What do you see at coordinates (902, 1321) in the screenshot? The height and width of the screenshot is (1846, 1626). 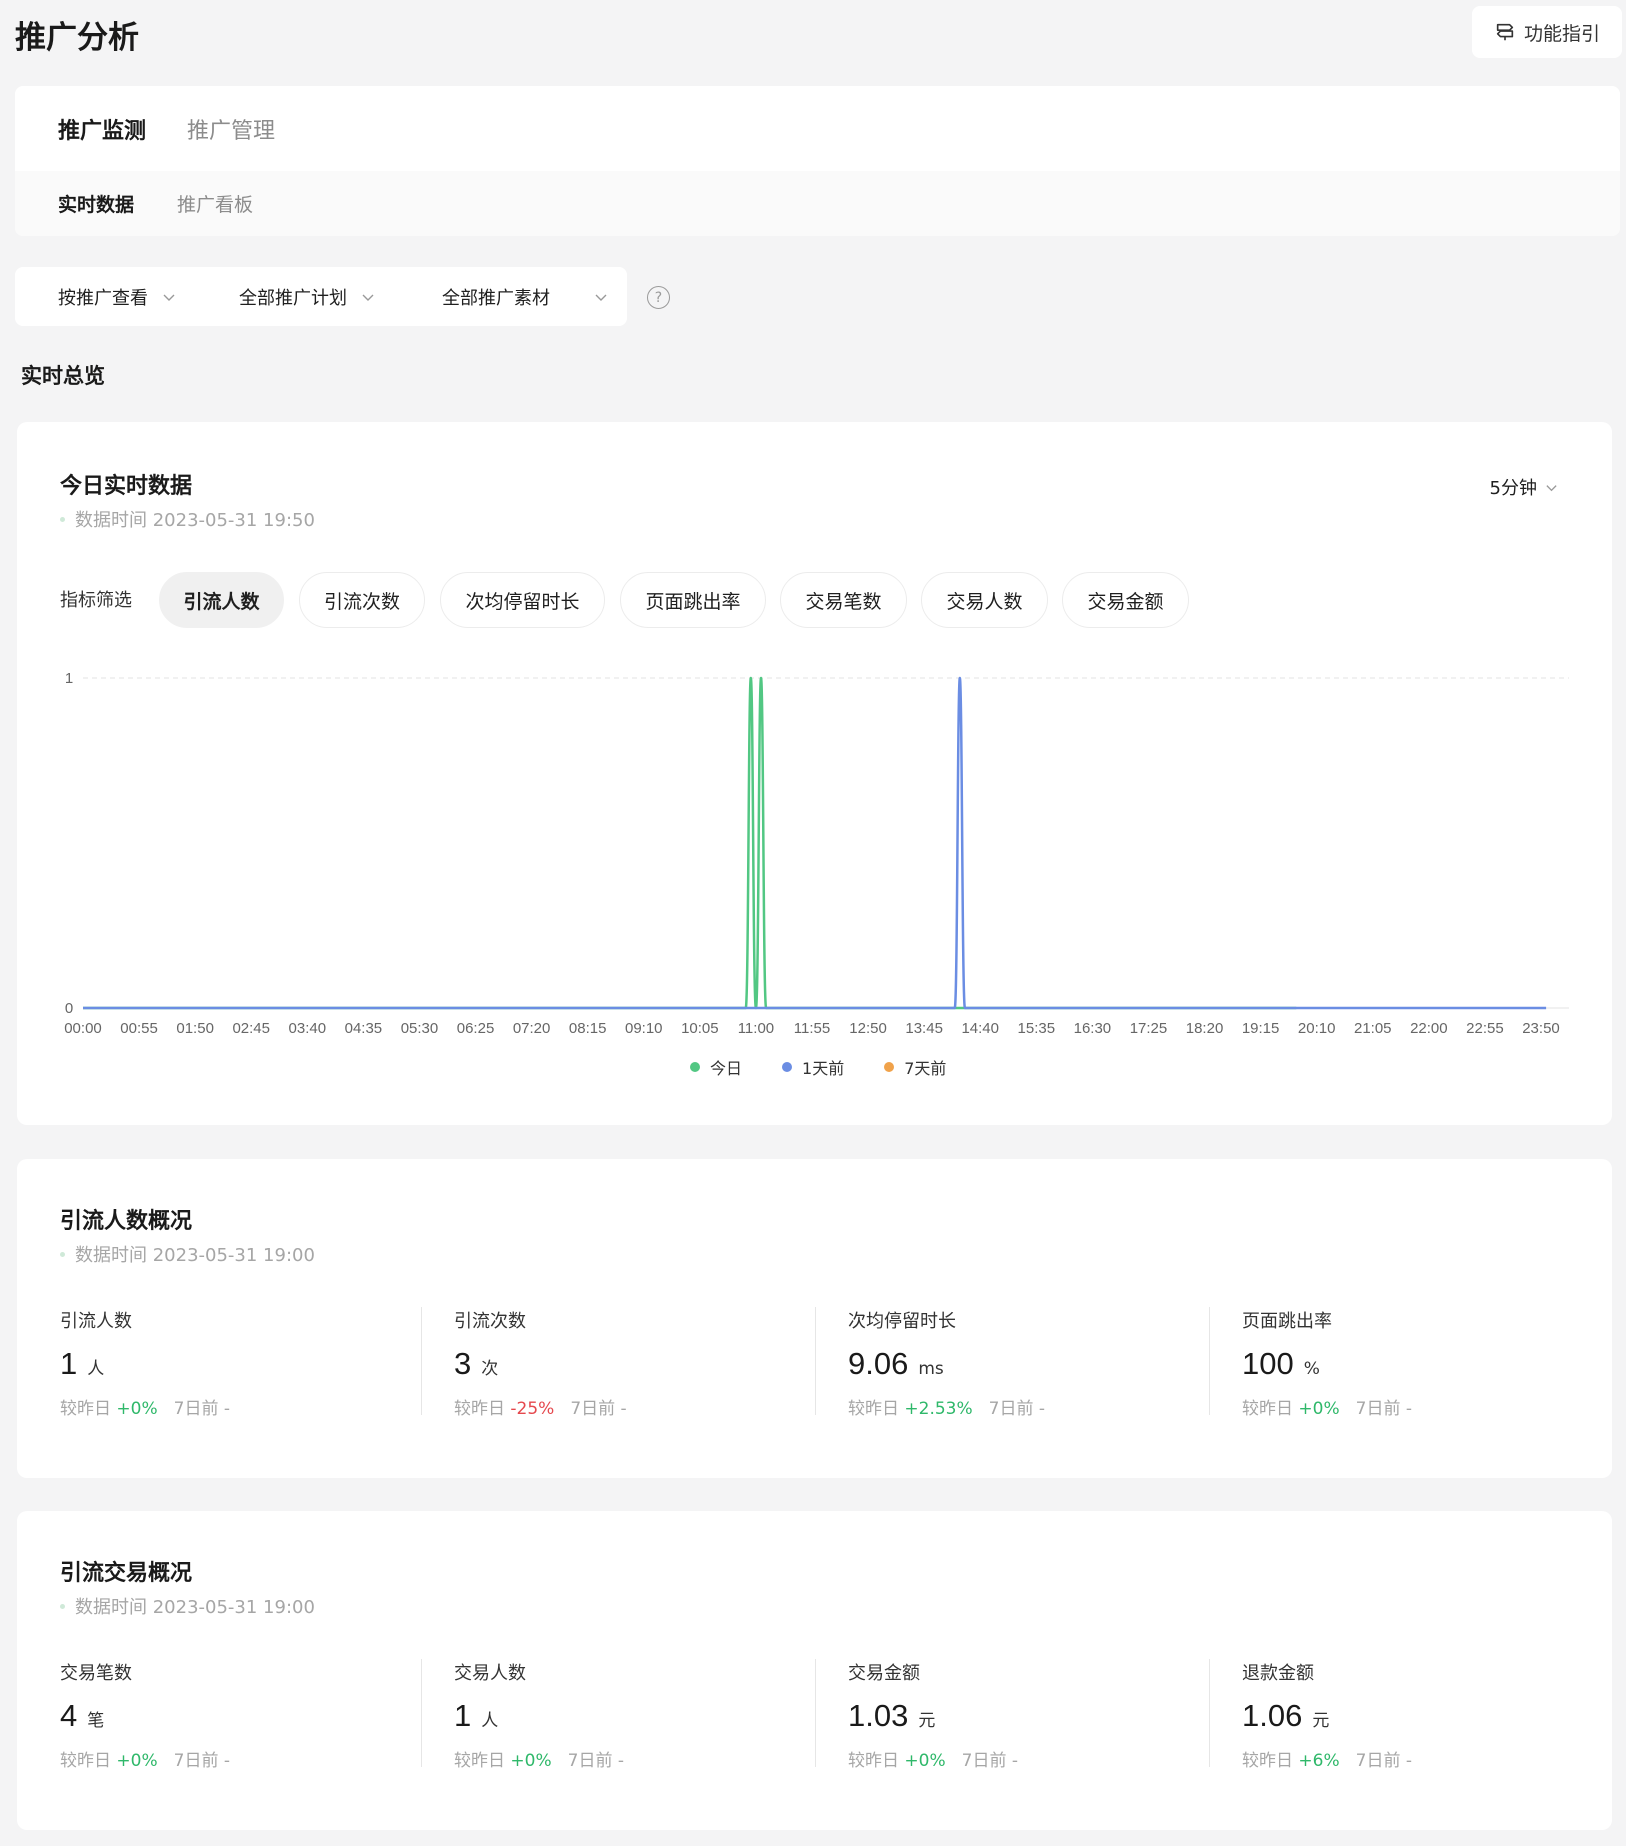 I see `stat-label: 次均停留时长` at bounding box center [902, 1321].